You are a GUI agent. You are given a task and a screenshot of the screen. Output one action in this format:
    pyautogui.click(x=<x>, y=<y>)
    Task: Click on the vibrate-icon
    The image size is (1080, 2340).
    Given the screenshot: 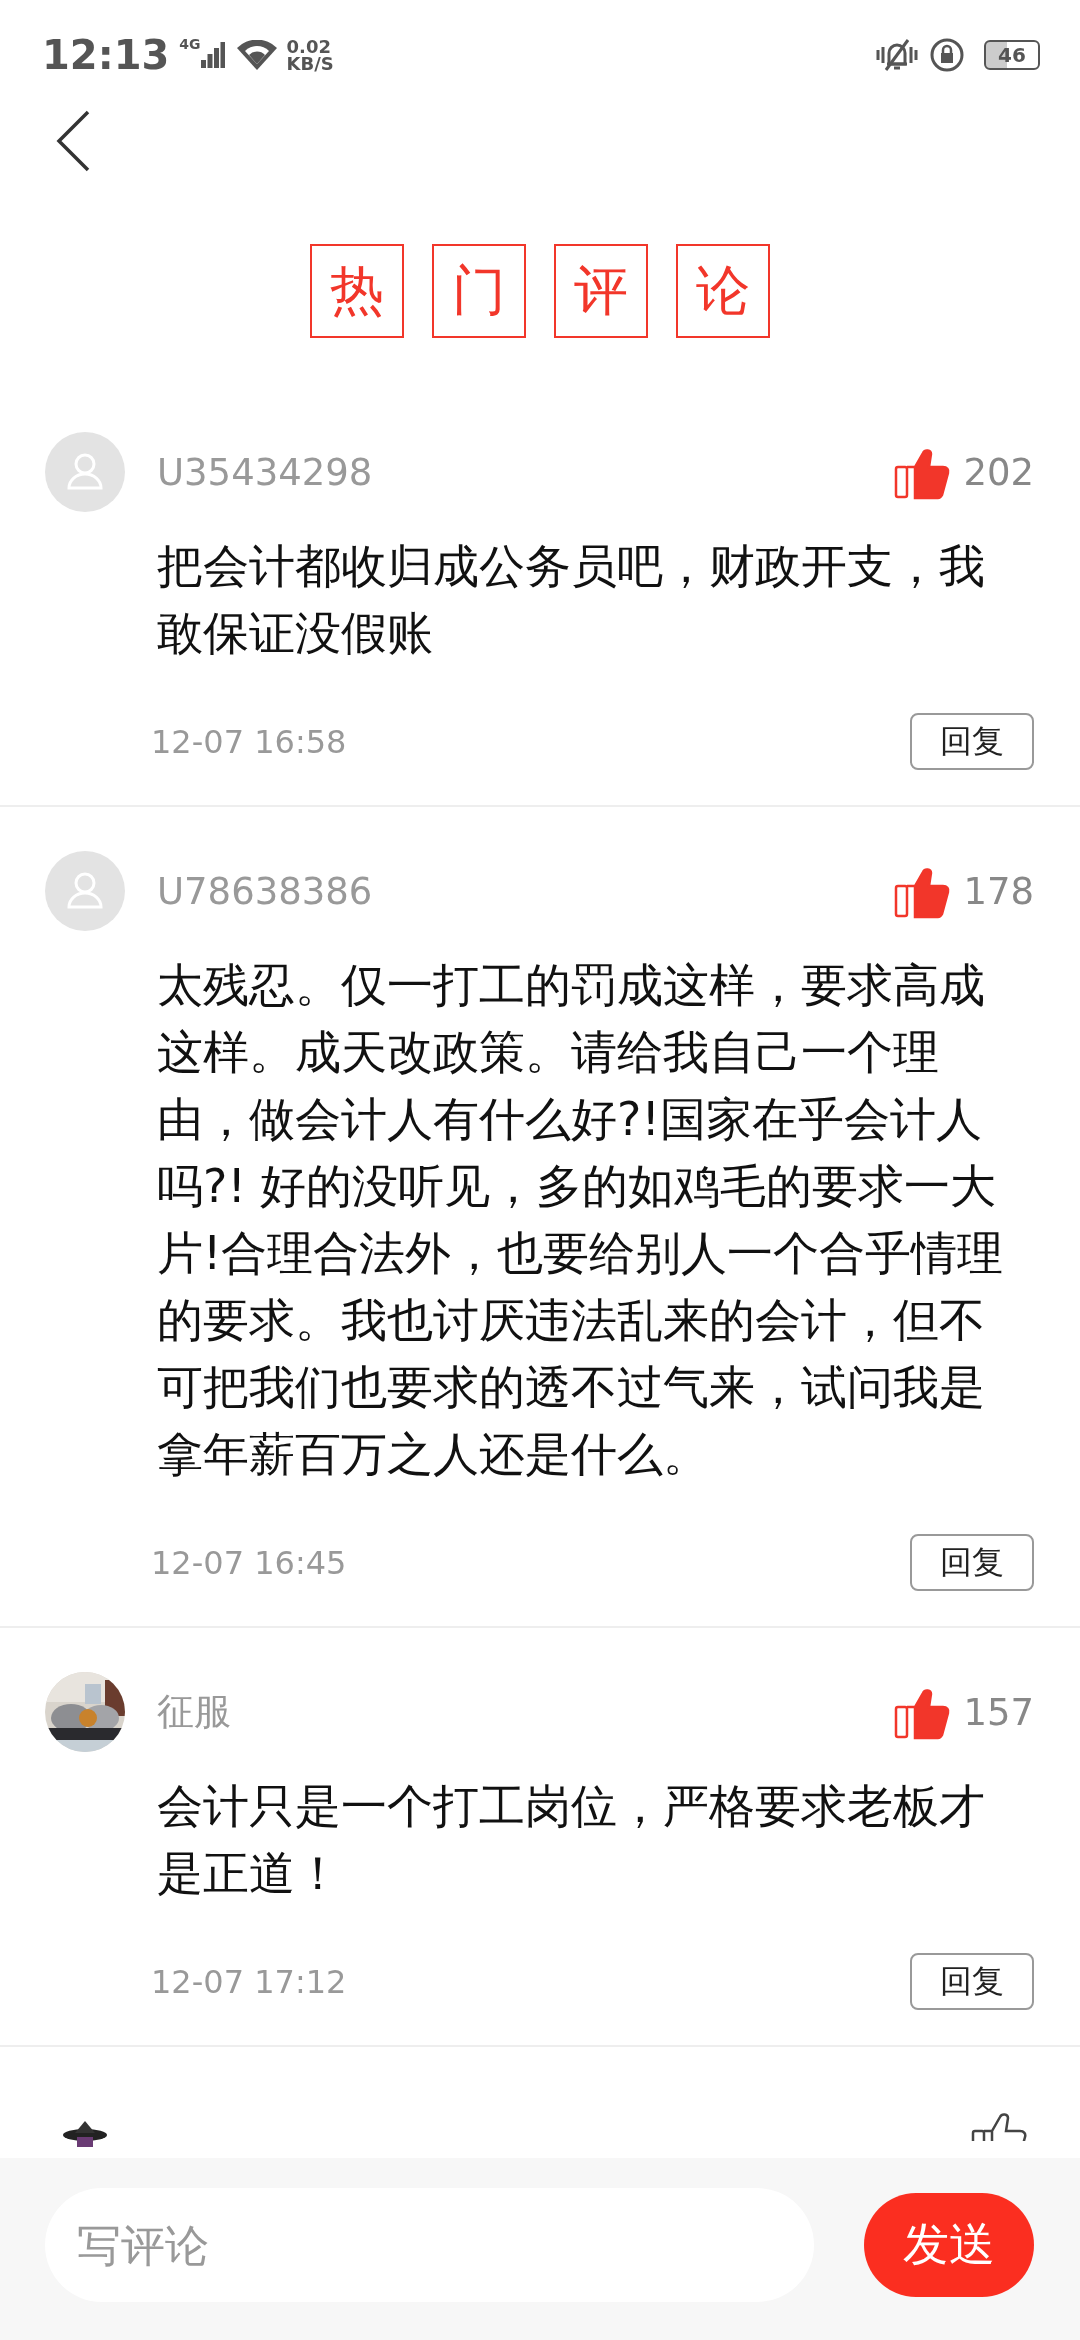 What is the action you would take?
    pyautogui.click(x=897, y=55)
    